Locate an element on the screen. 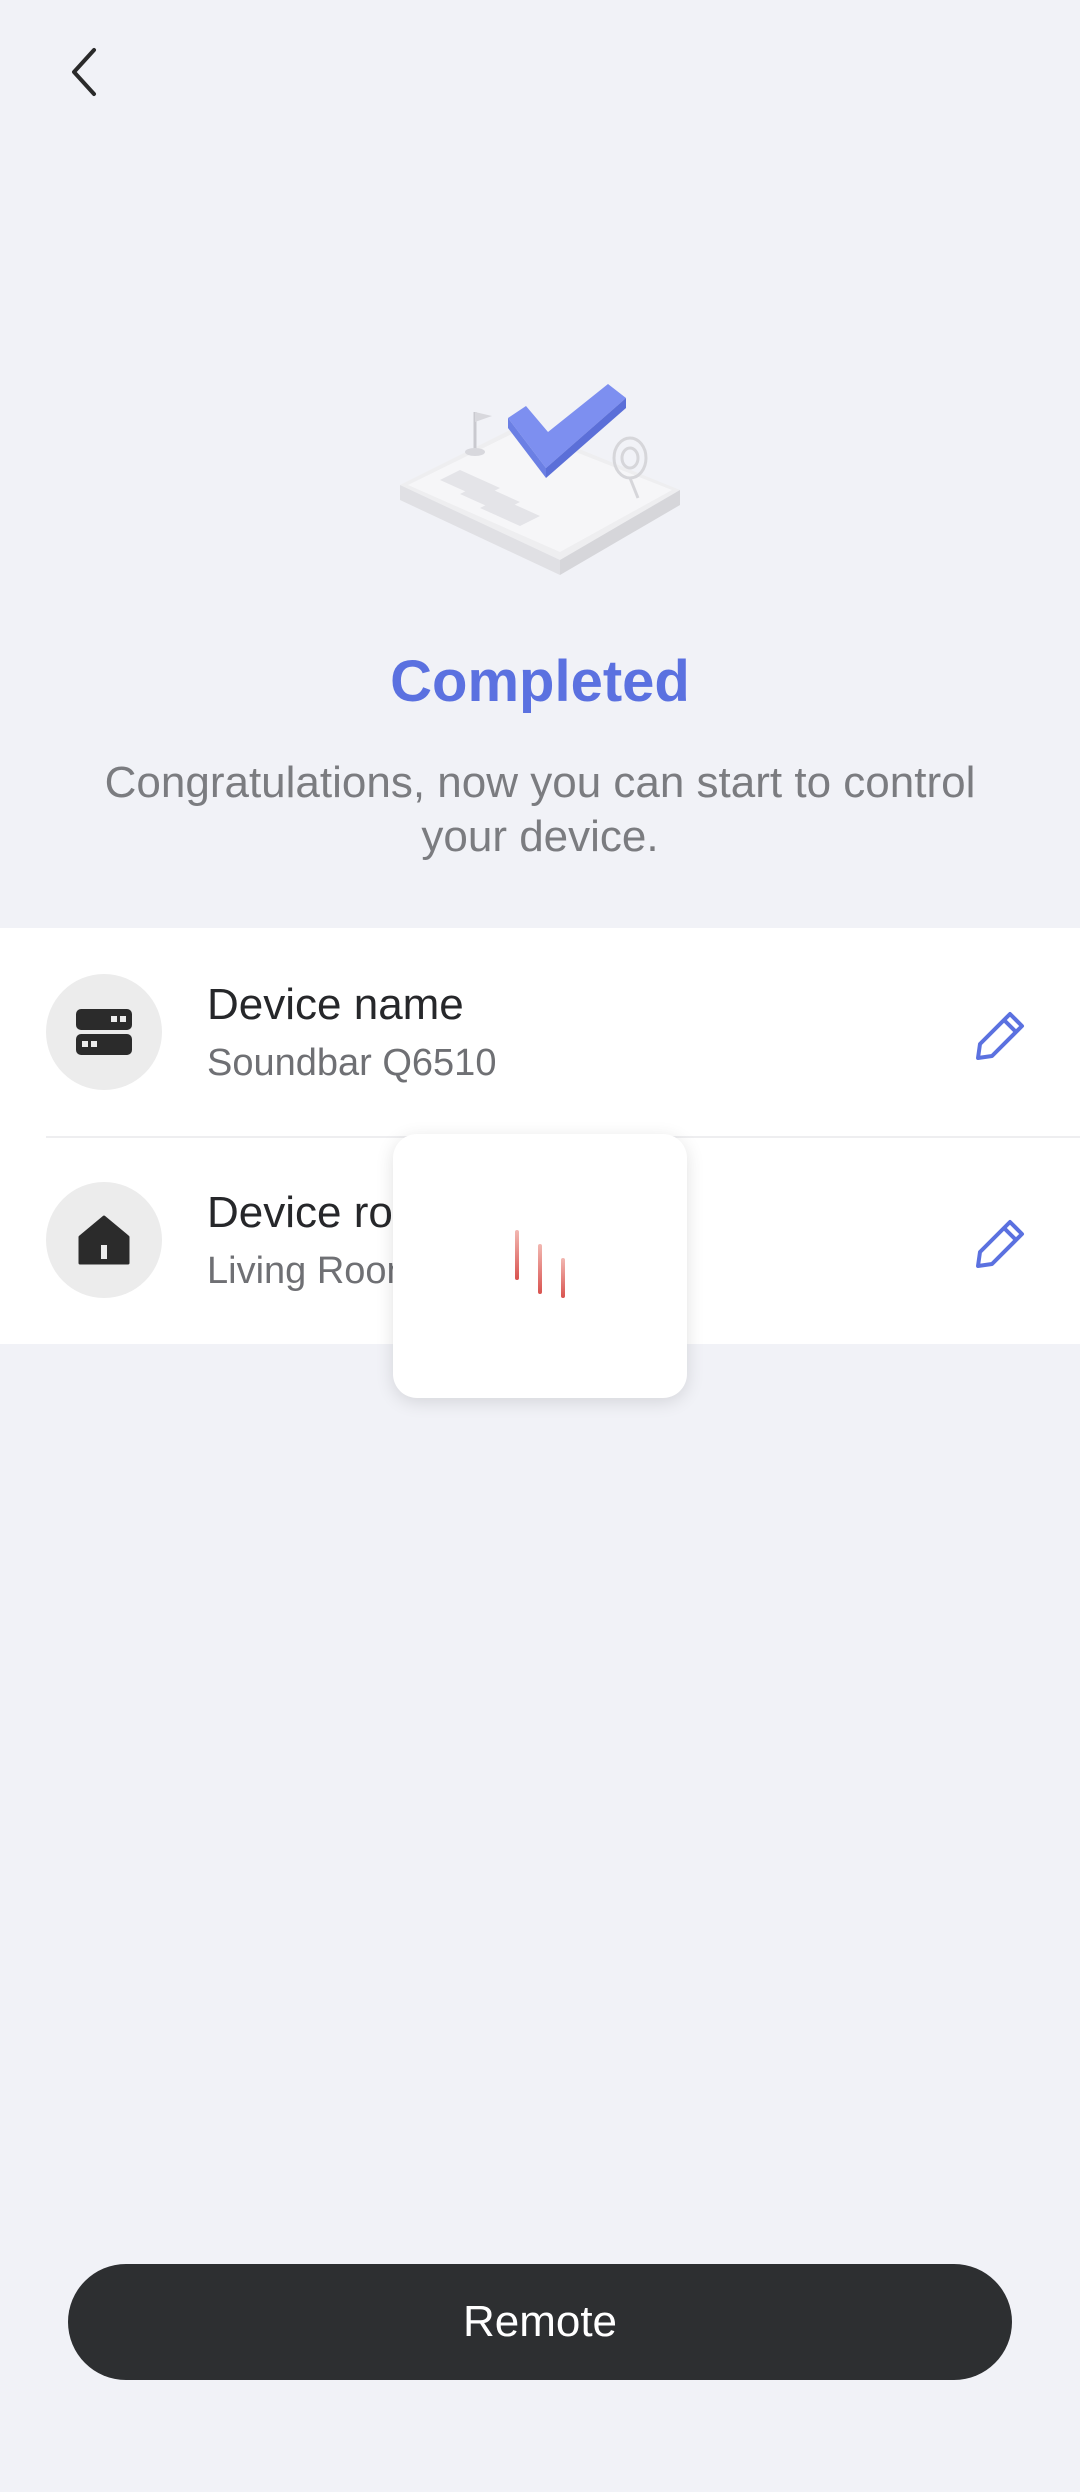  edit-device-room-button is located at coordinates (1000, 1244).